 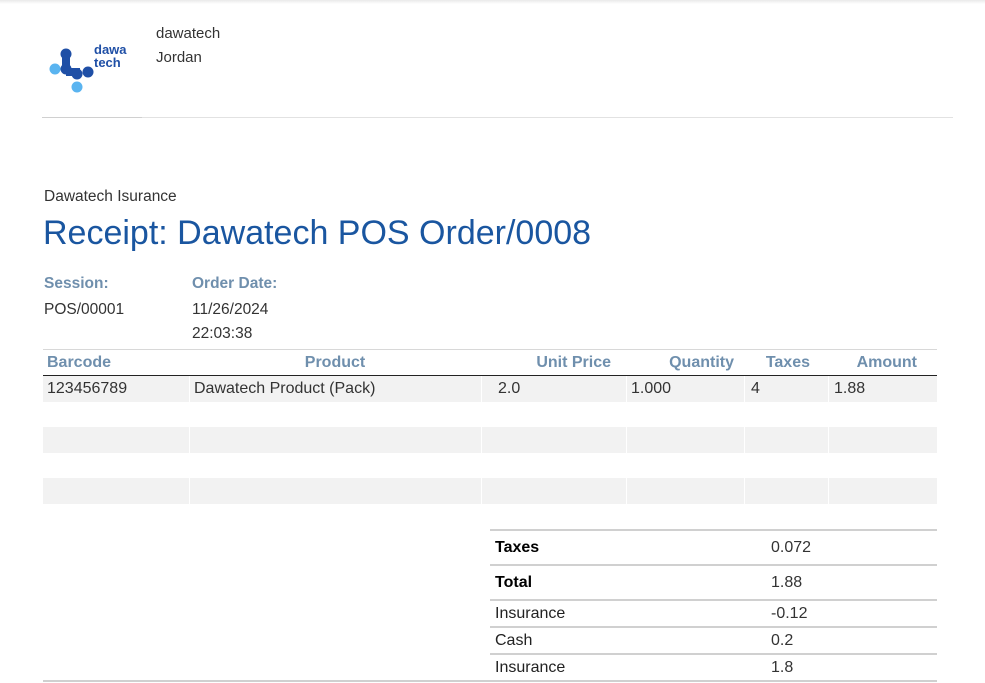 I want to click on footer-divider, so click(x=490, y=681).